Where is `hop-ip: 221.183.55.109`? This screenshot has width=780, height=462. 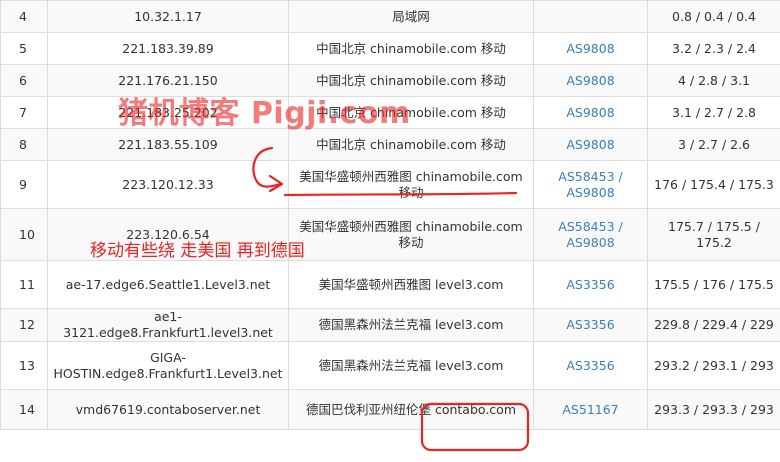 hop-ip: 221.183.55.109 is located at coordinates (168, 144).